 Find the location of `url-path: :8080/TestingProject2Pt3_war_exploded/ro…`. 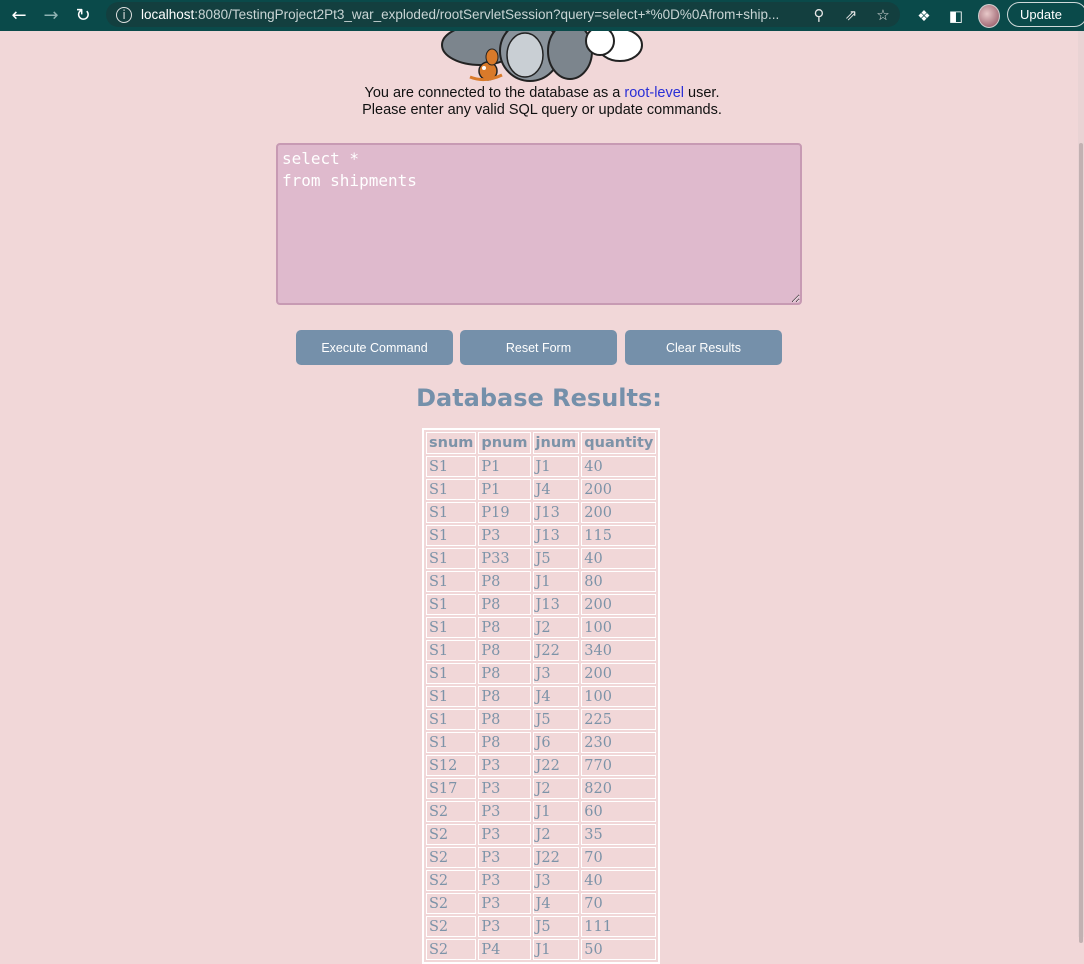

url-path: :8080/TestingProject2Pt3_war_exploded/ro… is located at coordinates (487, 14).